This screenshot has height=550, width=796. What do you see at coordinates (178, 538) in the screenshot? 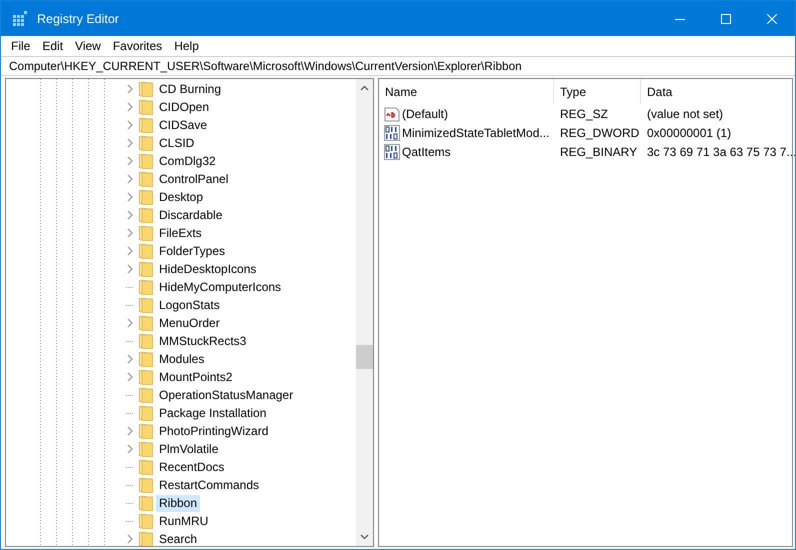
I see `tree-item: Search` at bounding box center [178, 538].